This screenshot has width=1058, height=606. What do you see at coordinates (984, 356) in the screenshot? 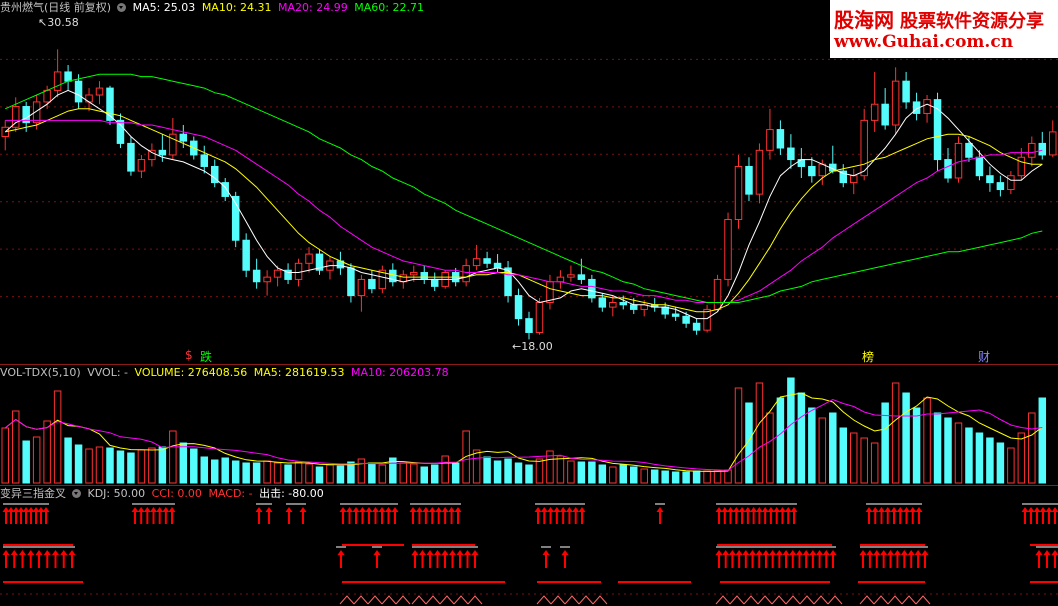
I see `finance-marker: 财` at bounding box center [984, 356].